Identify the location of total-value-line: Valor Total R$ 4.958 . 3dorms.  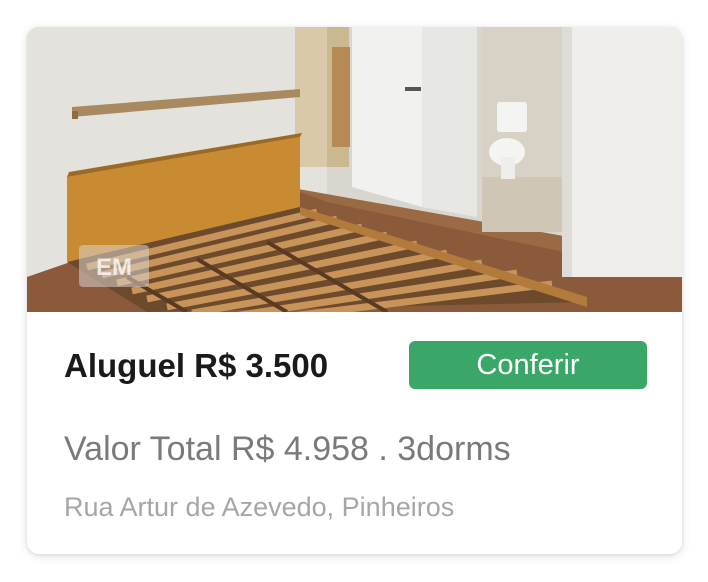
(287, 449).